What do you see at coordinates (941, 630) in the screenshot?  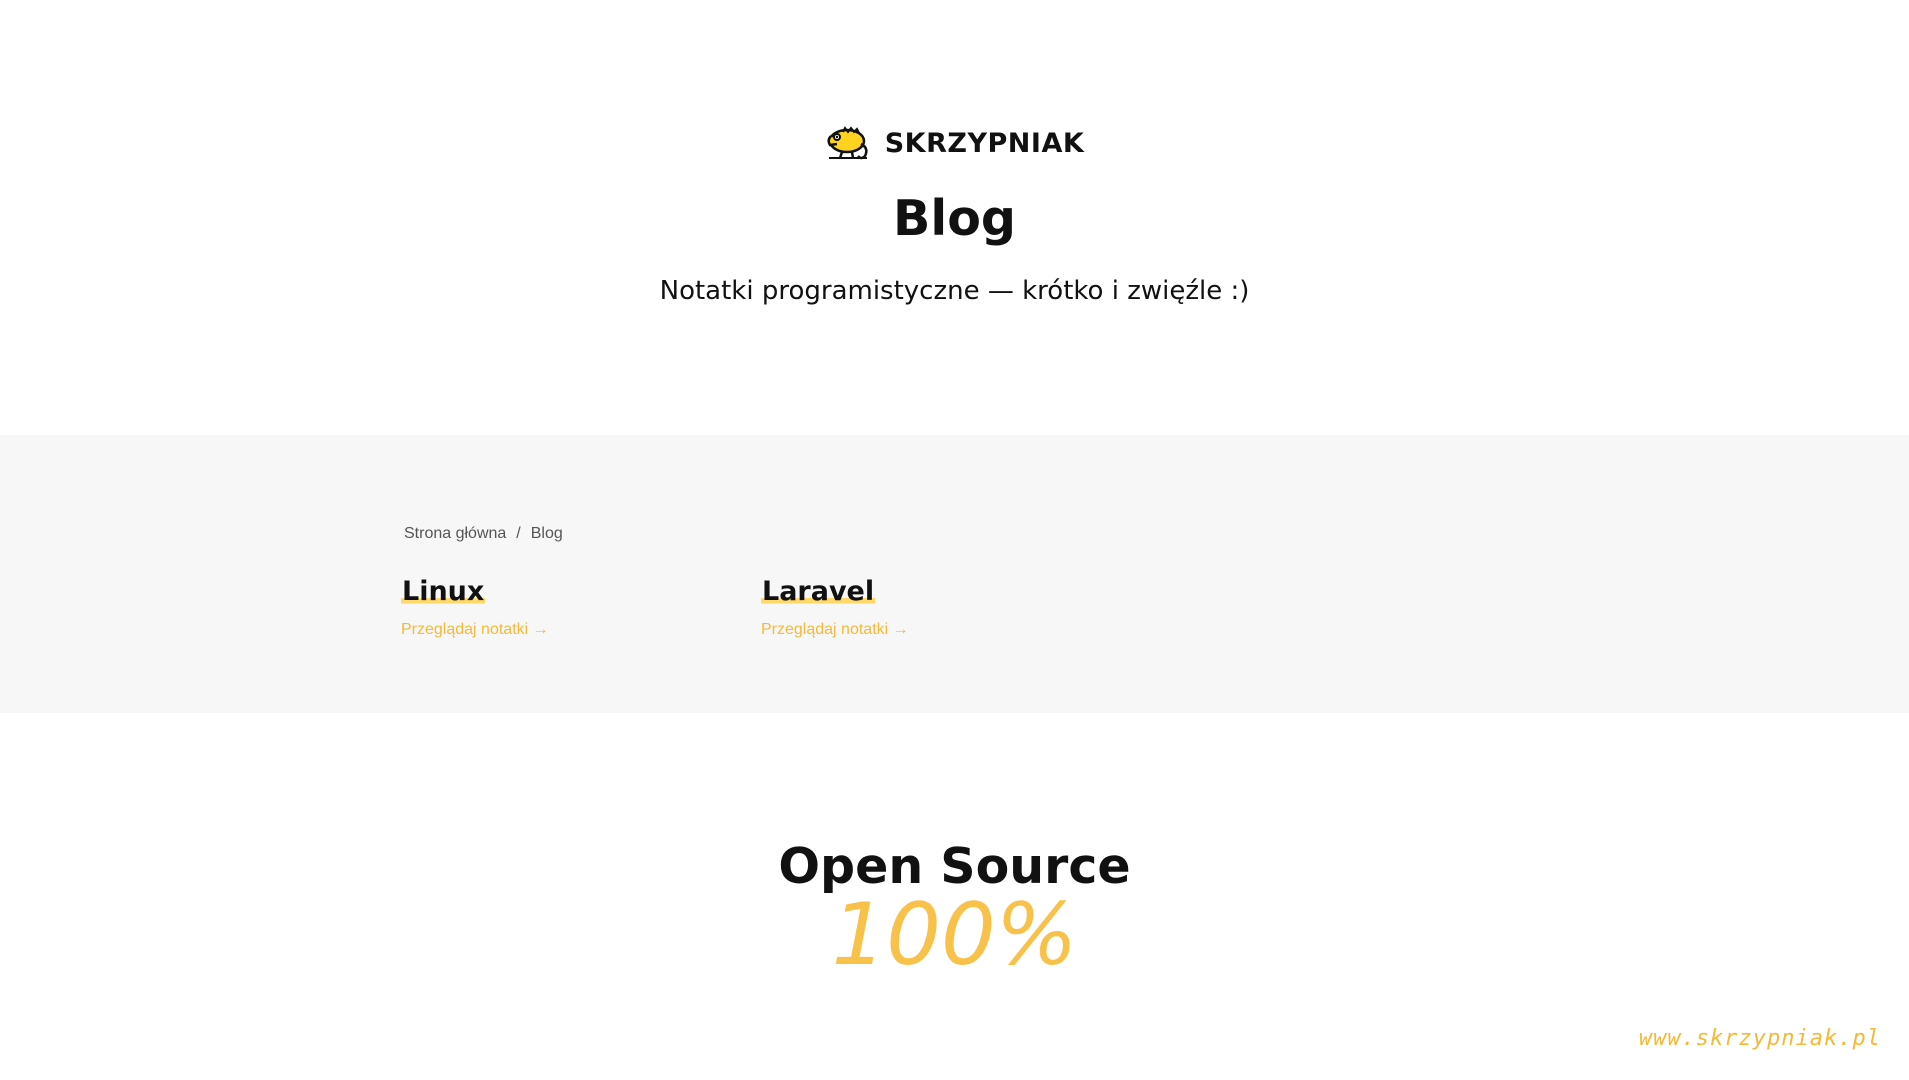 I see `browse-notes-link-laravel: Przeglądaj notatki →` at bounding box center [941, 630].